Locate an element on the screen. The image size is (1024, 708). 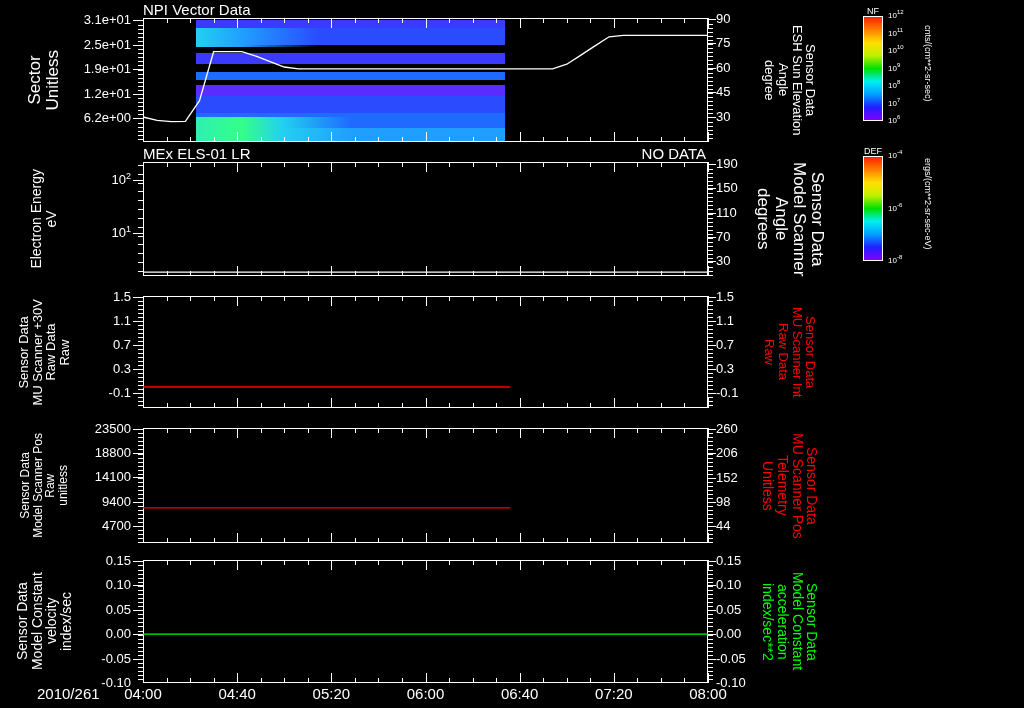
axis-title: Sensor Data Model Constant velocity index/sec is located at coordinates (44, 621).